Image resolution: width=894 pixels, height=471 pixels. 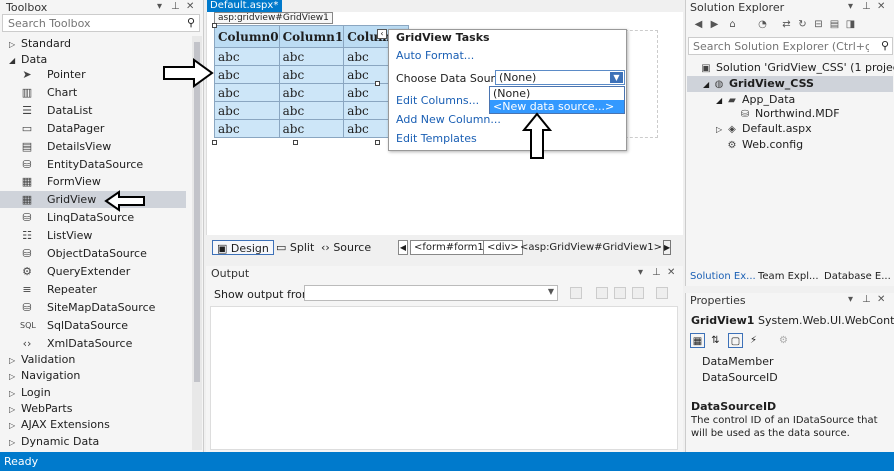 I want to click on crumb-next-icon: ▶, so click(x=667, y=247).